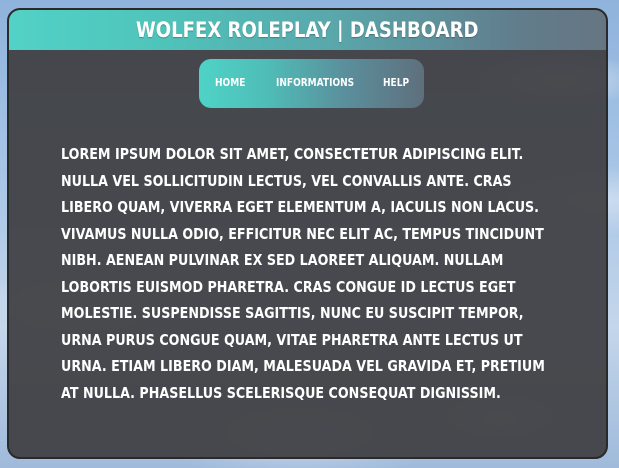  What do you see at coordinates (396, 82) in the screenshot?
I see `nav-item-help: HELP` at bounding box center [396, 82].